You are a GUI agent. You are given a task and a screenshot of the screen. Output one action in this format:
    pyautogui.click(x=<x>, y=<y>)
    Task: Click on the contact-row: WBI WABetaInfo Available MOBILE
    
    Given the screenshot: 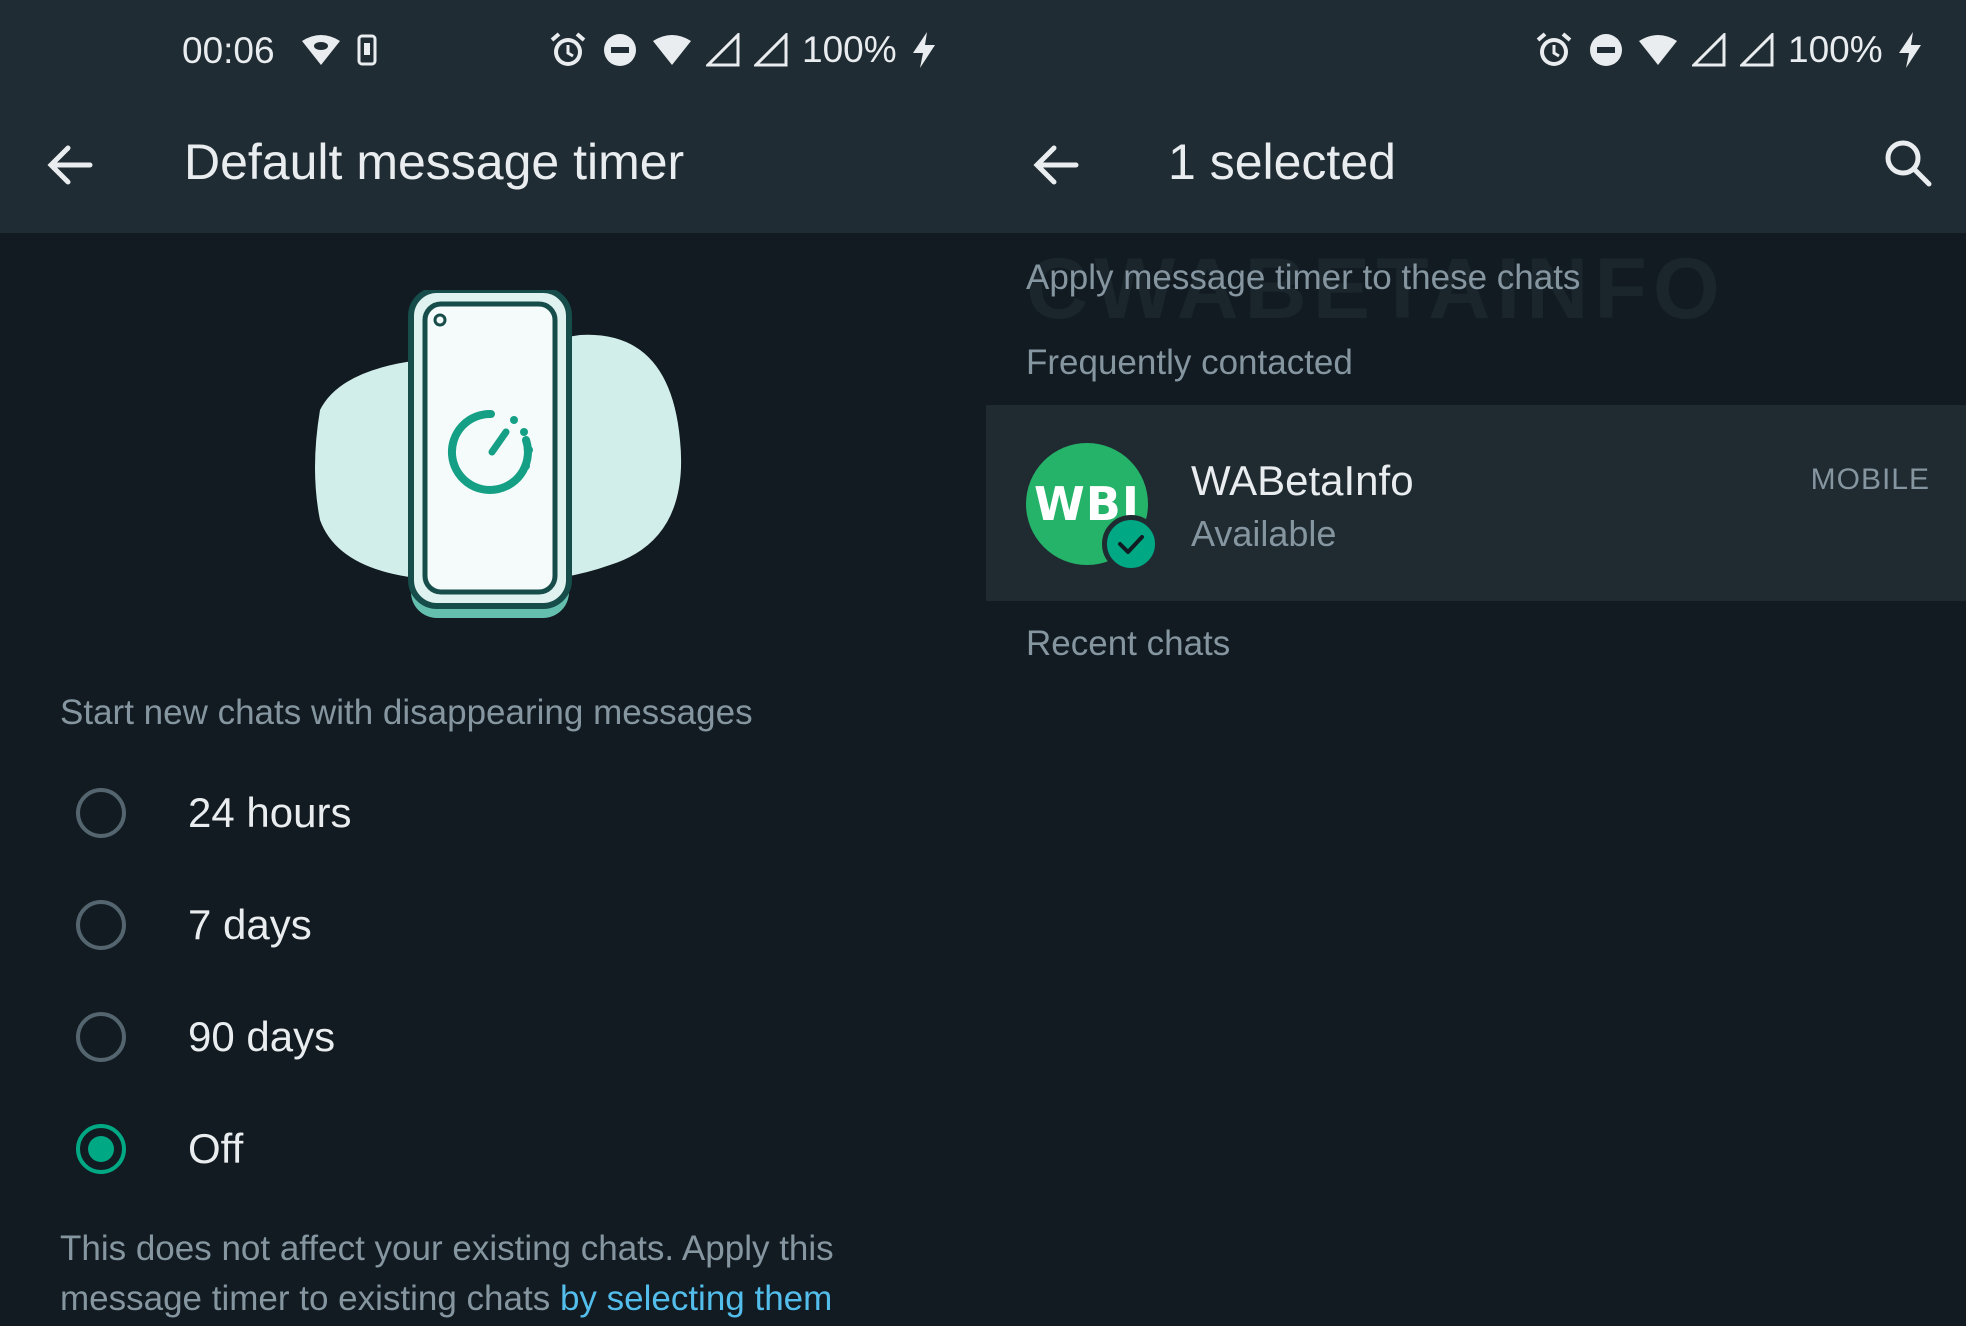 What is the action you would take?
    pyautogui.click(x=1476, y=503)
    